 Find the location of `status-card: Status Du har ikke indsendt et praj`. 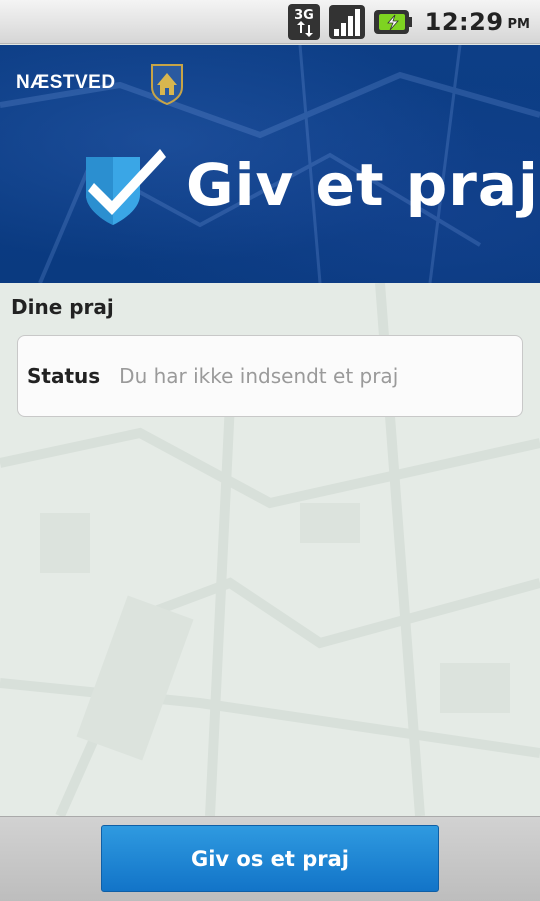

status-card: Status Du har ikke indsendt et praj is located at coordinates (270, 376).